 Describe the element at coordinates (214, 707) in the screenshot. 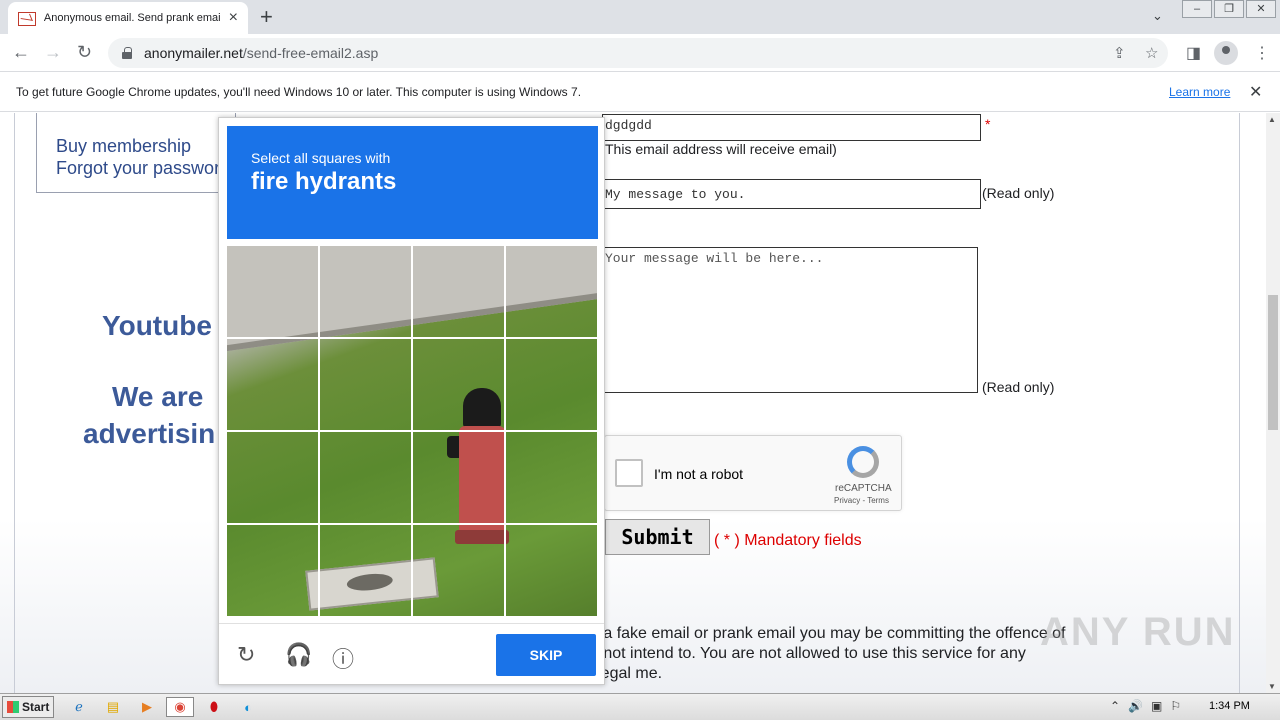

I see `opera-icon: ⬮` at that location.